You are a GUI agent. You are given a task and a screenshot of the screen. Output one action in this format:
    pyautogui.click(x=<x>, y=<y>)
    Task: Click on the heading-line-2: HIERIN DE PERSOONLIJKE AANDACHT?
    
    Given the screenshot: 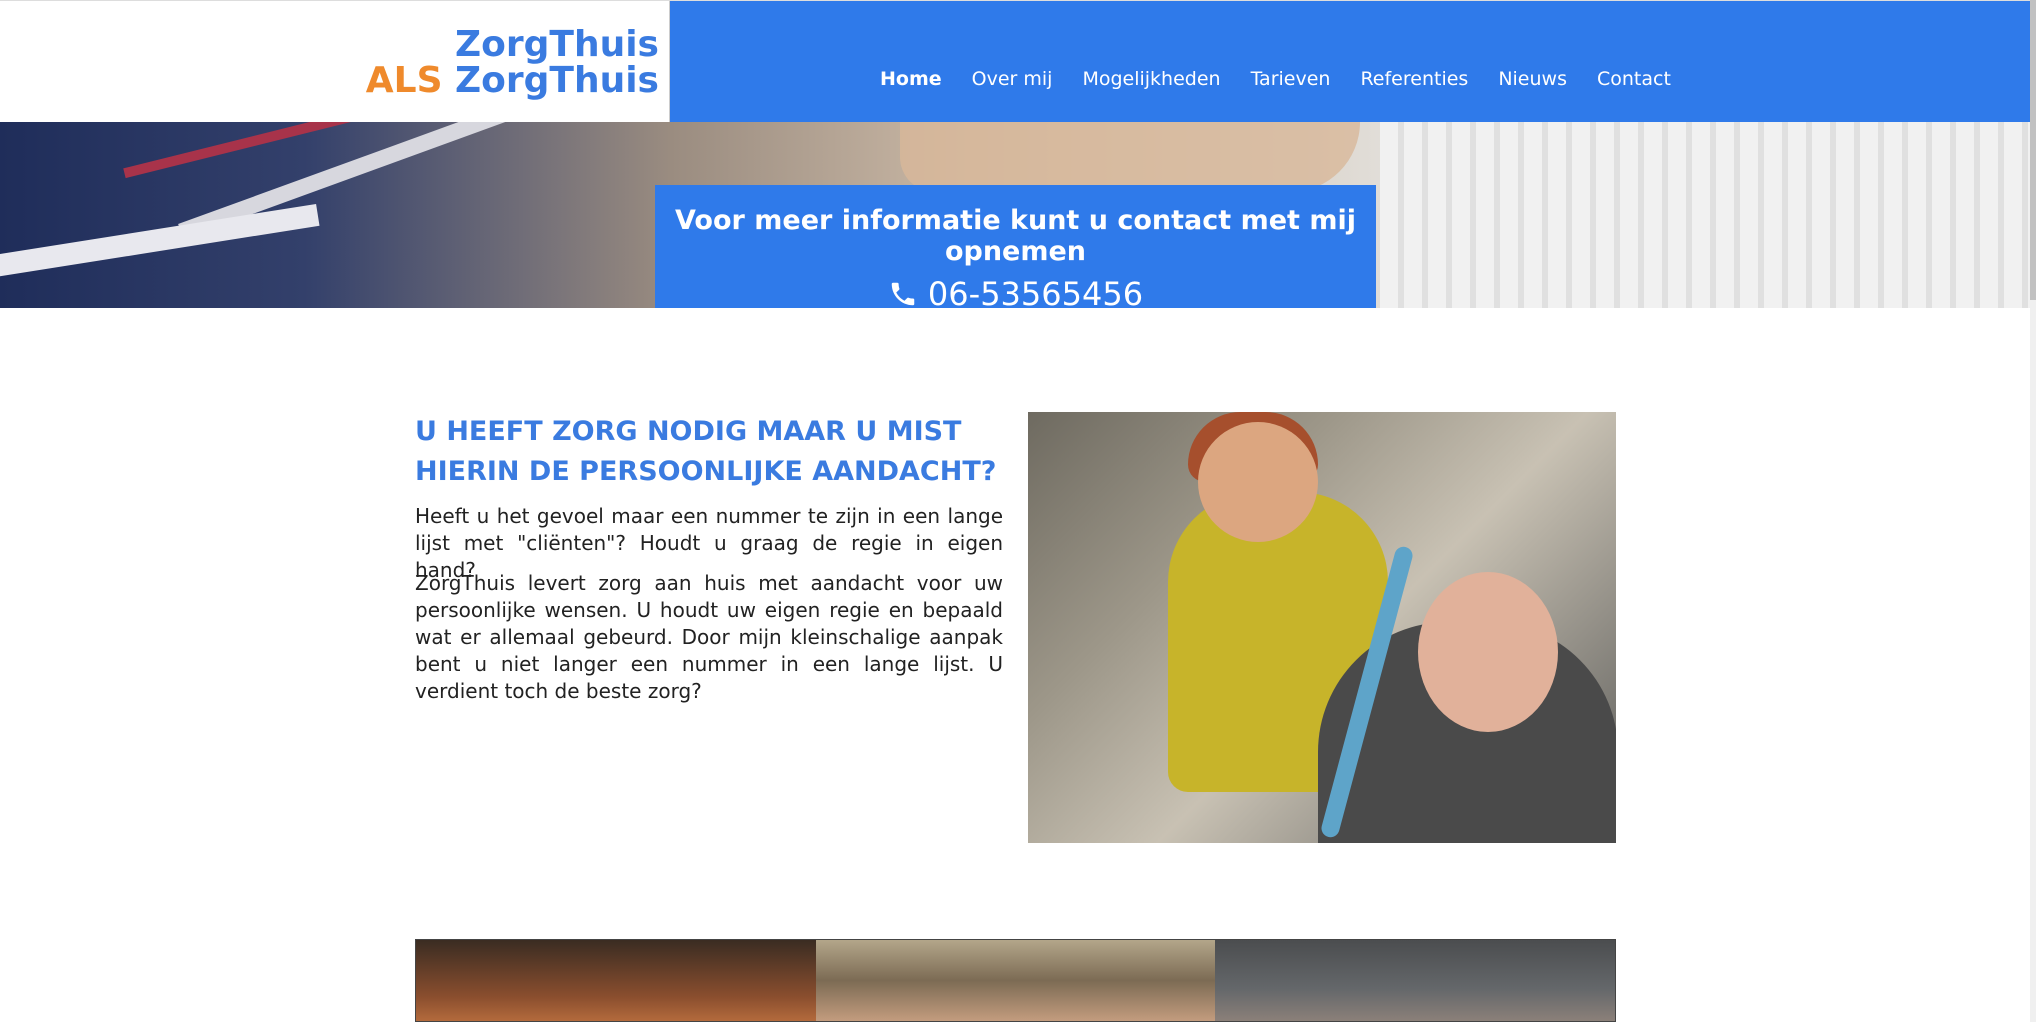 What is the action you would take?
    pyautogui.click(x=706, y=471)
    